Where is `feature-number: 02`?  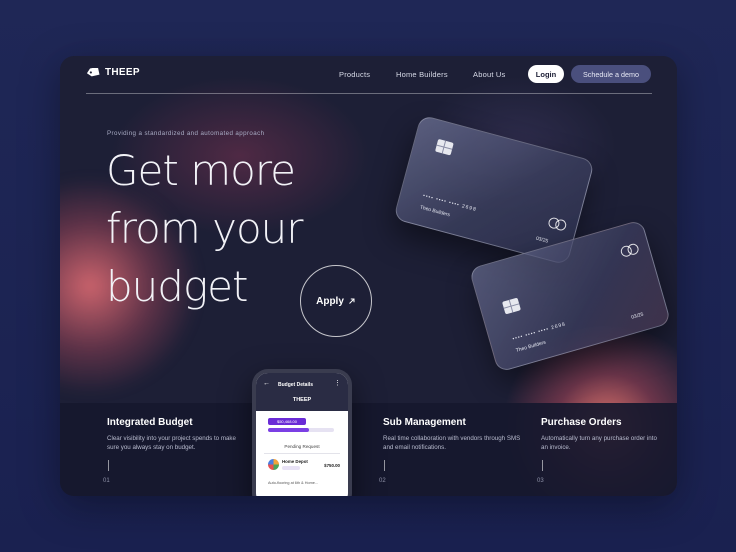 feature-number: 02 is located at coordinates (382, 481).